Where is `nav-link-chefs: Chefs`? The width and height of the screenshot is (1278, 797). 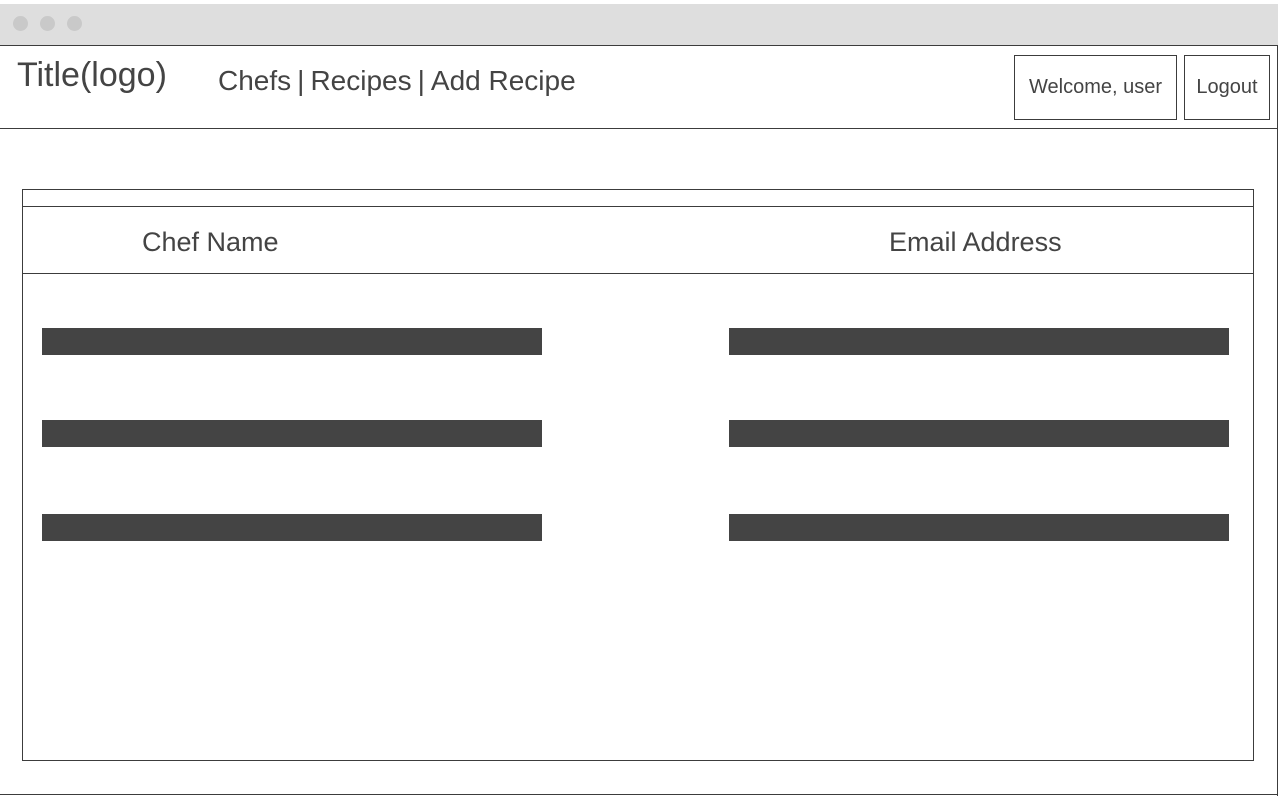 nav-link-chefs: Chefs is located at coordinates (254, 80).